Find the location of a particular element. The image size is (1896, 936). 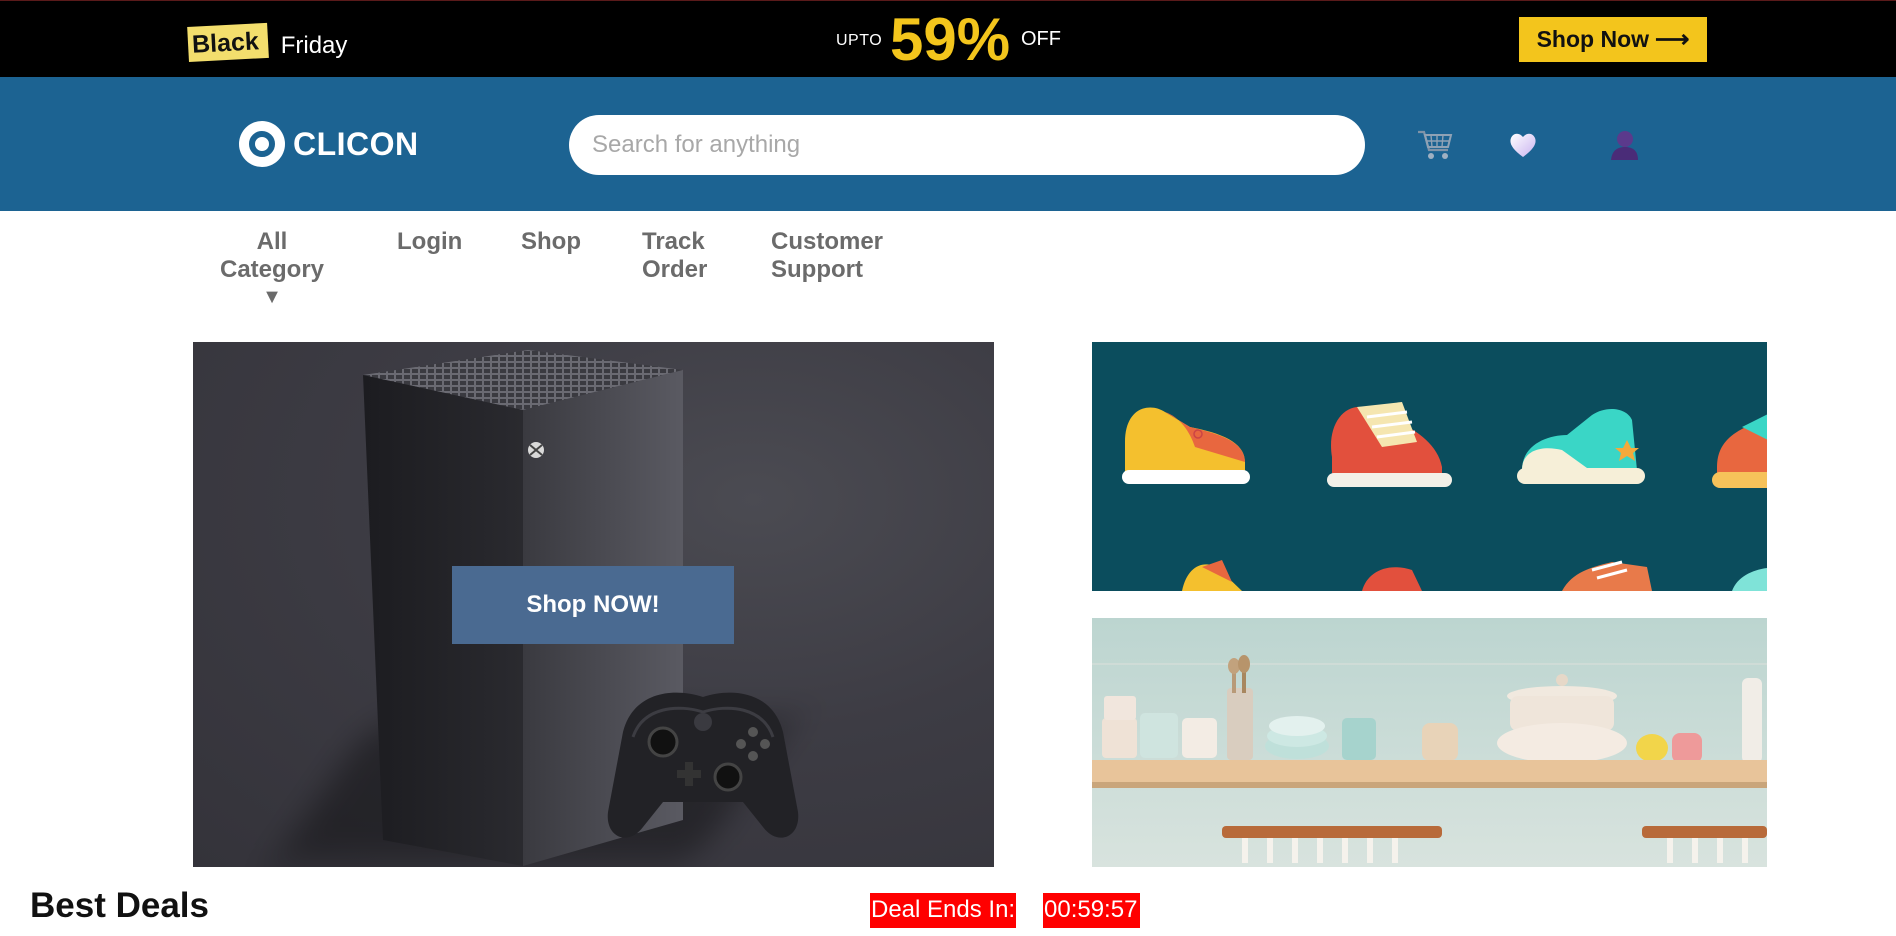

black-friday-label: Black Friday is located at coordinates (267, 42).